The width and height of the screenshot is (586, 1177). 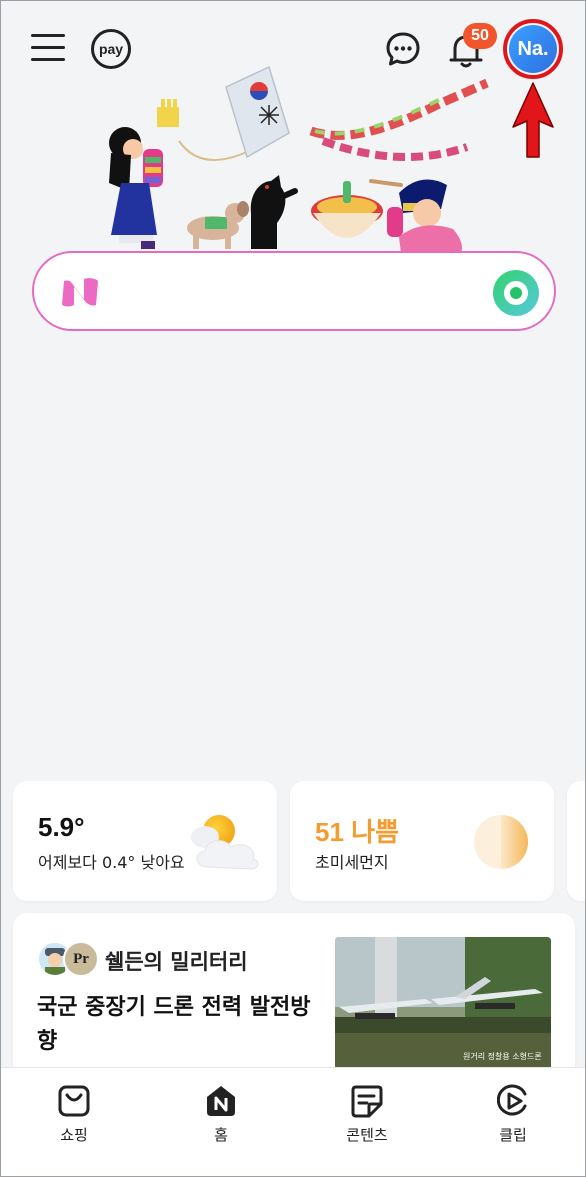 I want to click on news-thumbnail: 원거리 정찰용 소형드론, so click(x=443, y=1007).